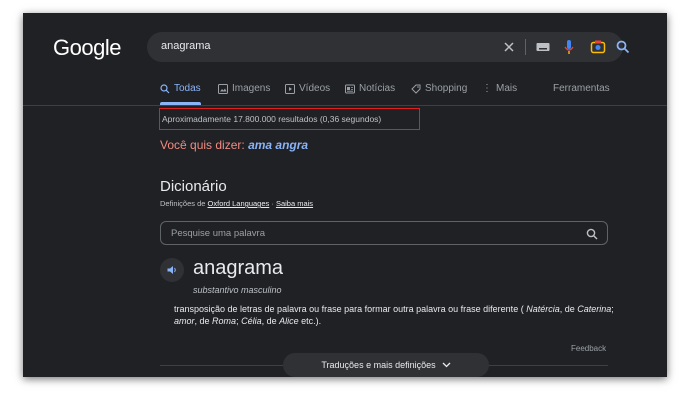  Describe the element at coordinates (278, 145) in the screenshot. I see `did-you-mean-link: ama angra` at that location.